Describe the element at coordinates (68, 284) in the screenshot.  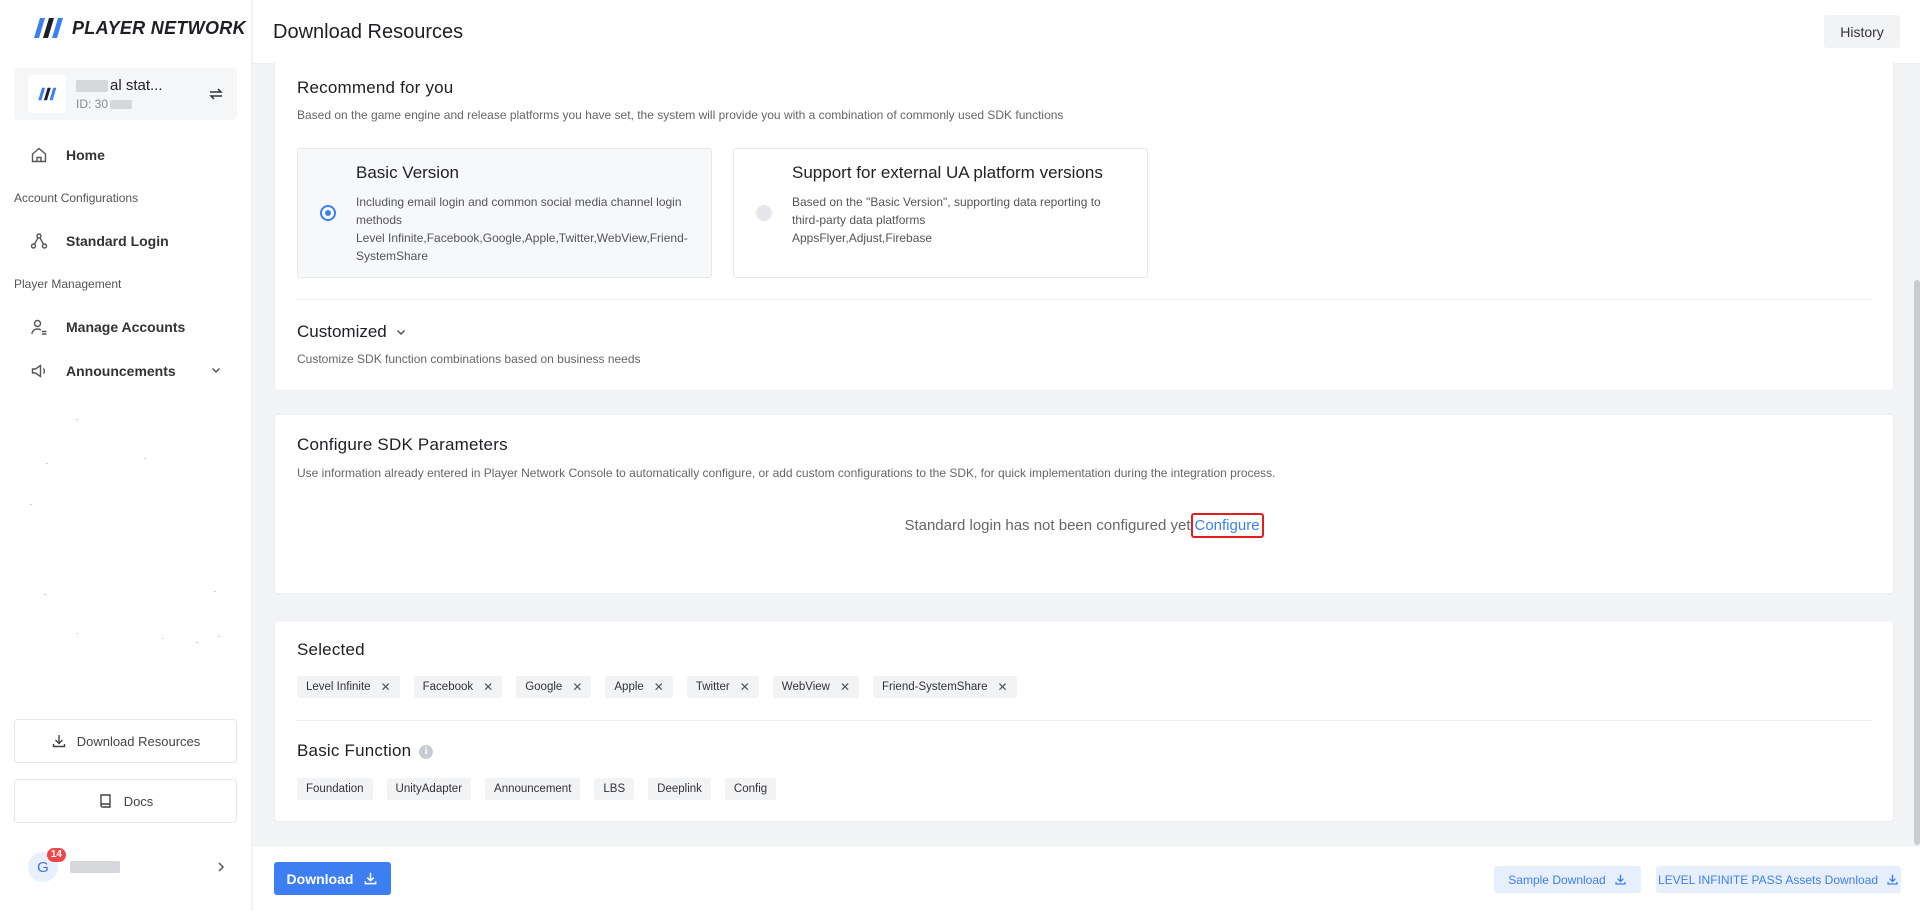
I see `nav-section-player: Player Management` at that location.